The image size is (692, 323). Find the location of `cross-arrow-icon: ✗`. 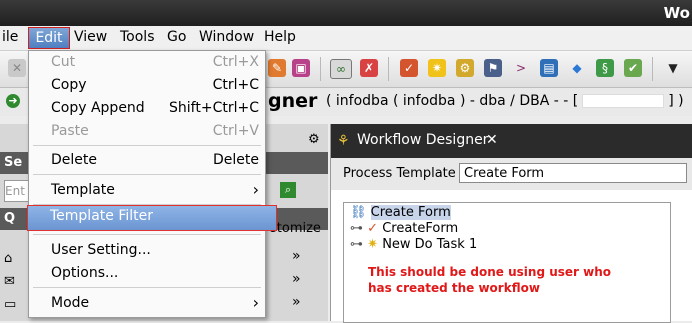

cross-arrow-icon: ✗ is located at coordinates (369, 68).